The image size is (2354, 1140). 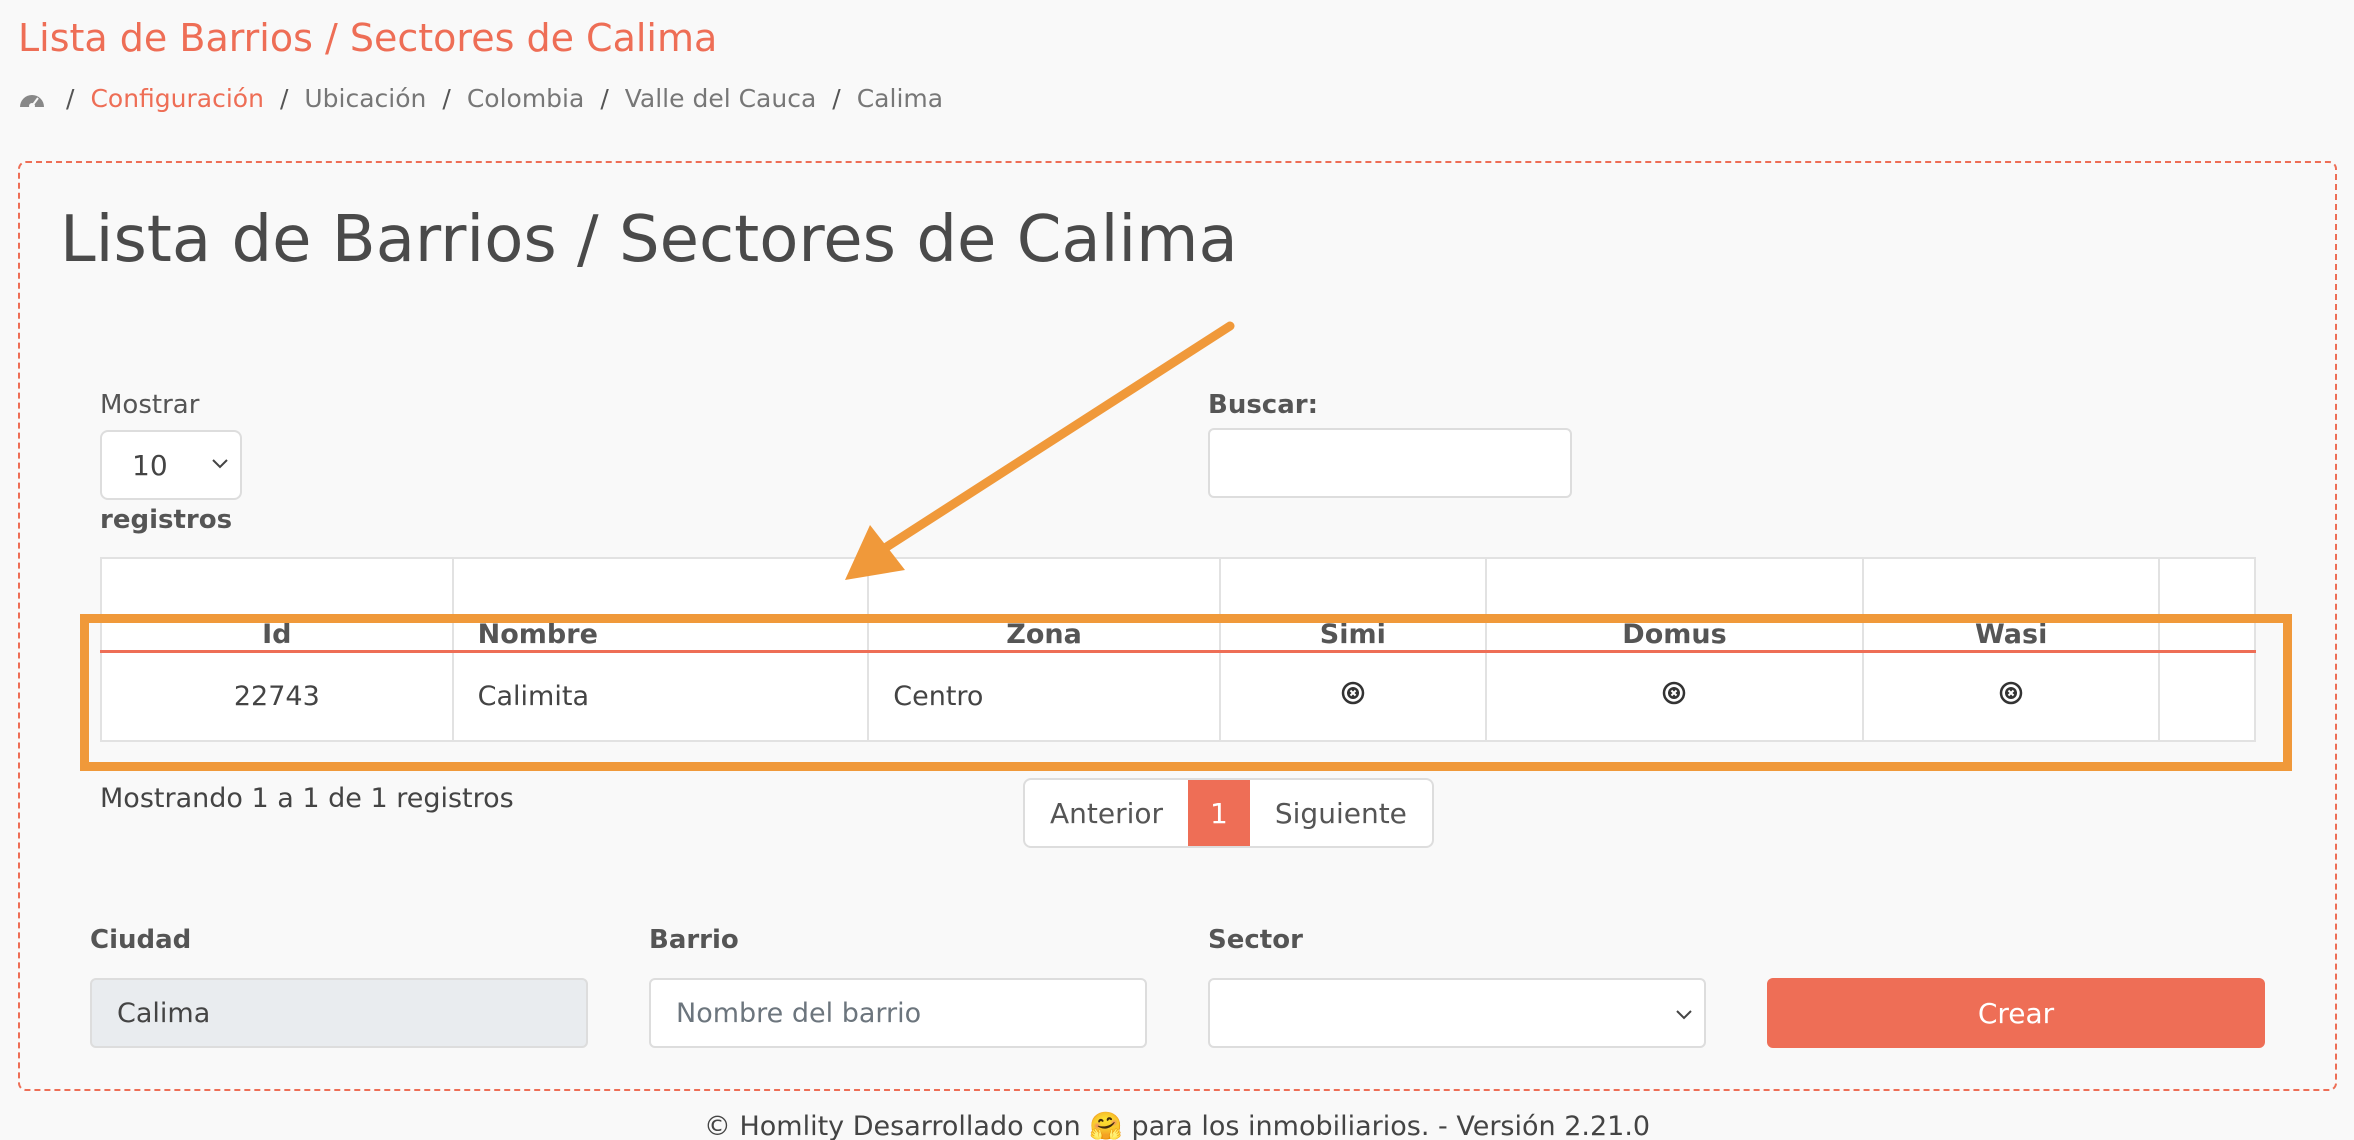 I want to click on create-button: Crear, so click(x=2016, y=1013).